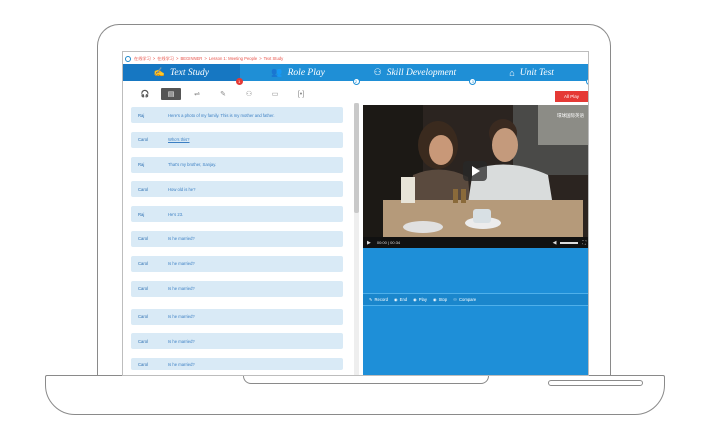 The image size is (708, 442). Describe the element at coordinates (237, 164) in the screenshot. I see `dialog-row: Raj That's my brother, Sanjay.` at that location.